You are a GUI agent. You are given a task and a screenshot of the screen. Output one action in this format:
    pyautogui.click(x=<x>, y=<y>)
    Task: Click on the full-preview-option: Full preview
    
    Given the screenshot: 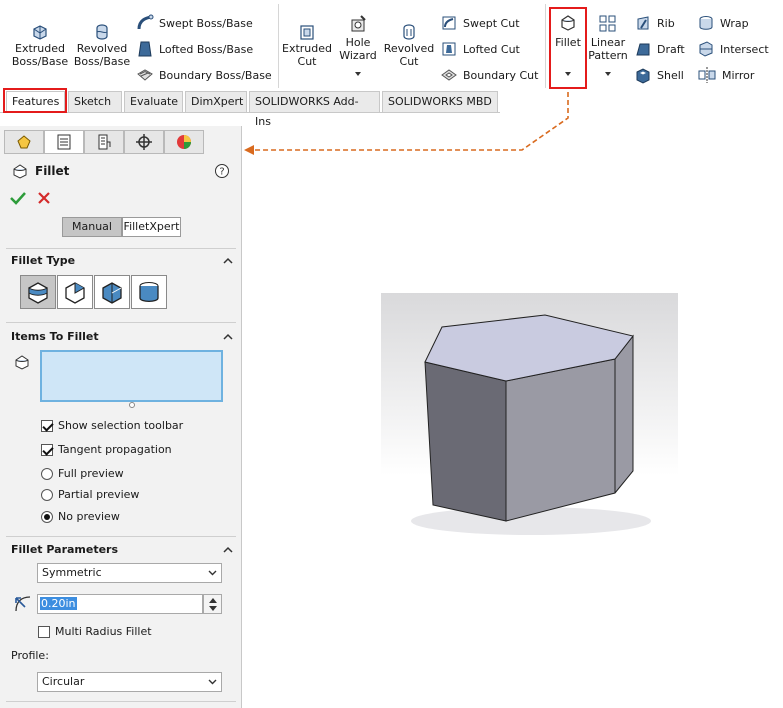 What is the action you would take?
    pyautogui.click(x=82, y=473)
    